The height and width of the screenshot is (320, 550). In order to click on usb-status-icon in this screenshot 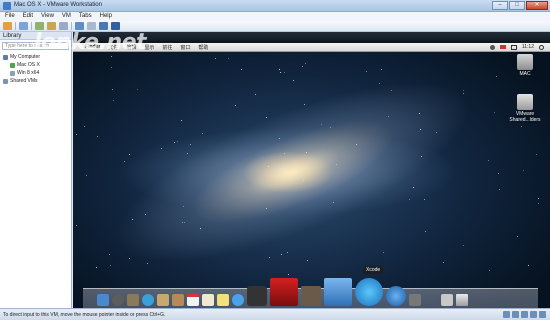, I will do `click(533, 314)`.